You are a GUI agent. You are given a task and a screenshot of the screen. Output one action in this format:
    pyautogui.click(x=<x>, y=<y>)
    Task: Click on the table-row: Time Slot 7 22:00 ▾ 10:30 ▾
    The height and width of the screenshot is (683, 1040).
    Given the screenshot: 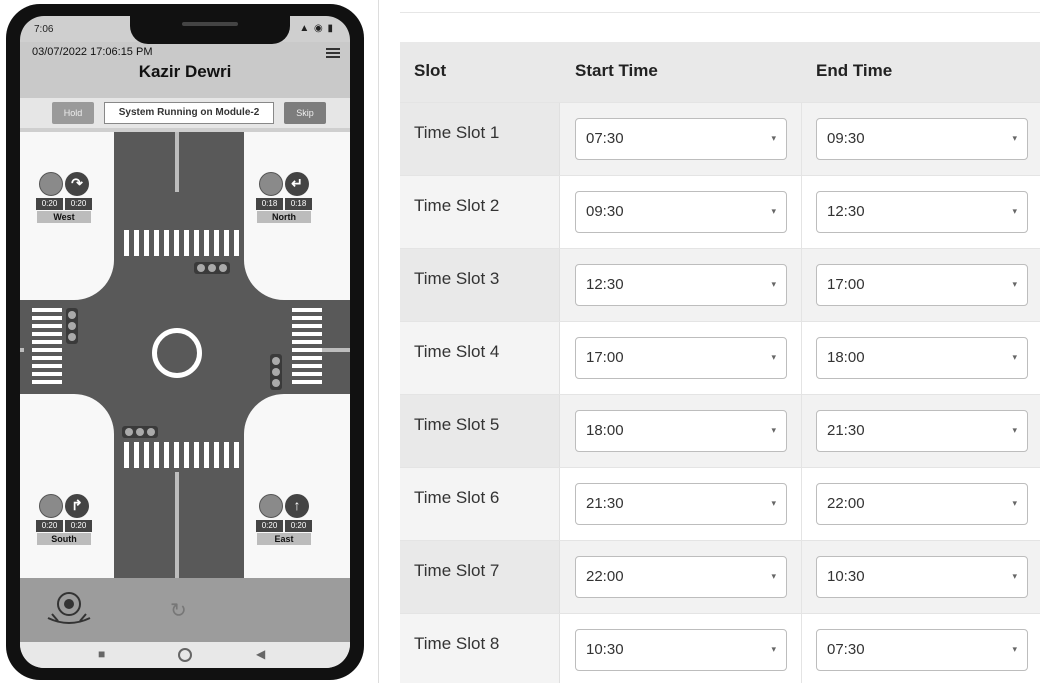 What is the action you would take?
    pyautogui.click(x=720, y=577)
    